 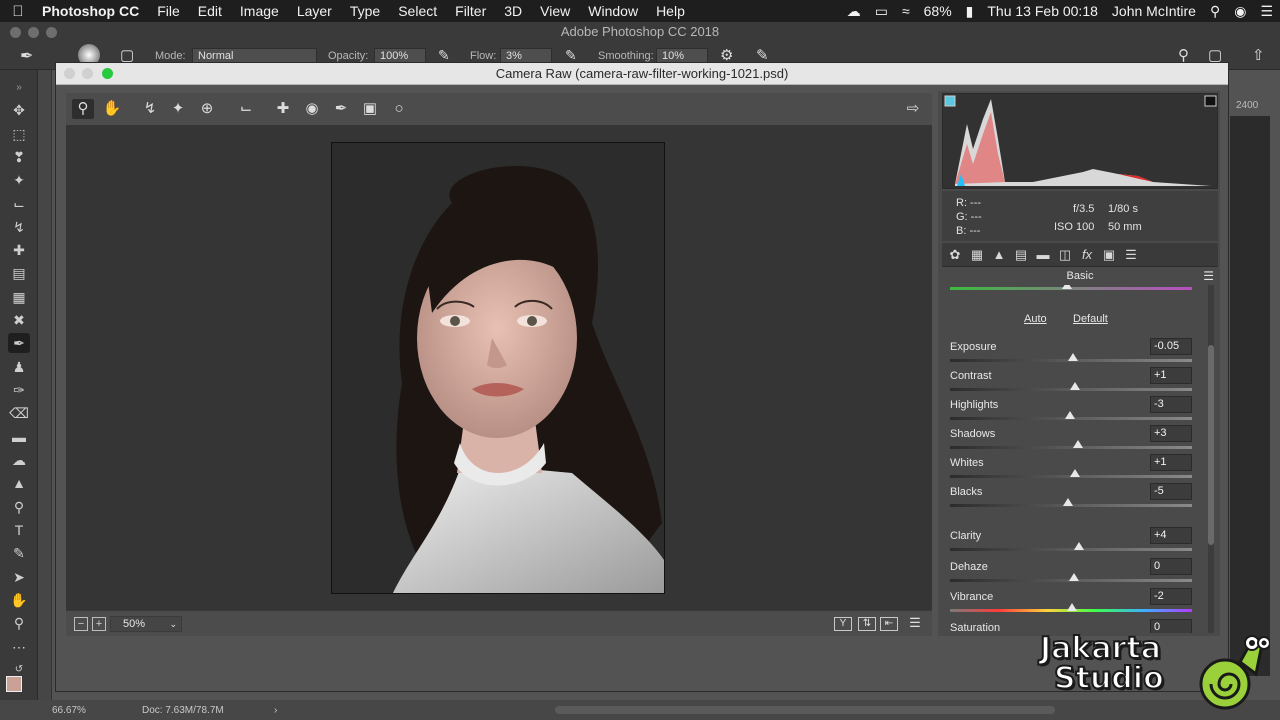 I want to click on pen-icon: ✎, so click(x=19, y=553).